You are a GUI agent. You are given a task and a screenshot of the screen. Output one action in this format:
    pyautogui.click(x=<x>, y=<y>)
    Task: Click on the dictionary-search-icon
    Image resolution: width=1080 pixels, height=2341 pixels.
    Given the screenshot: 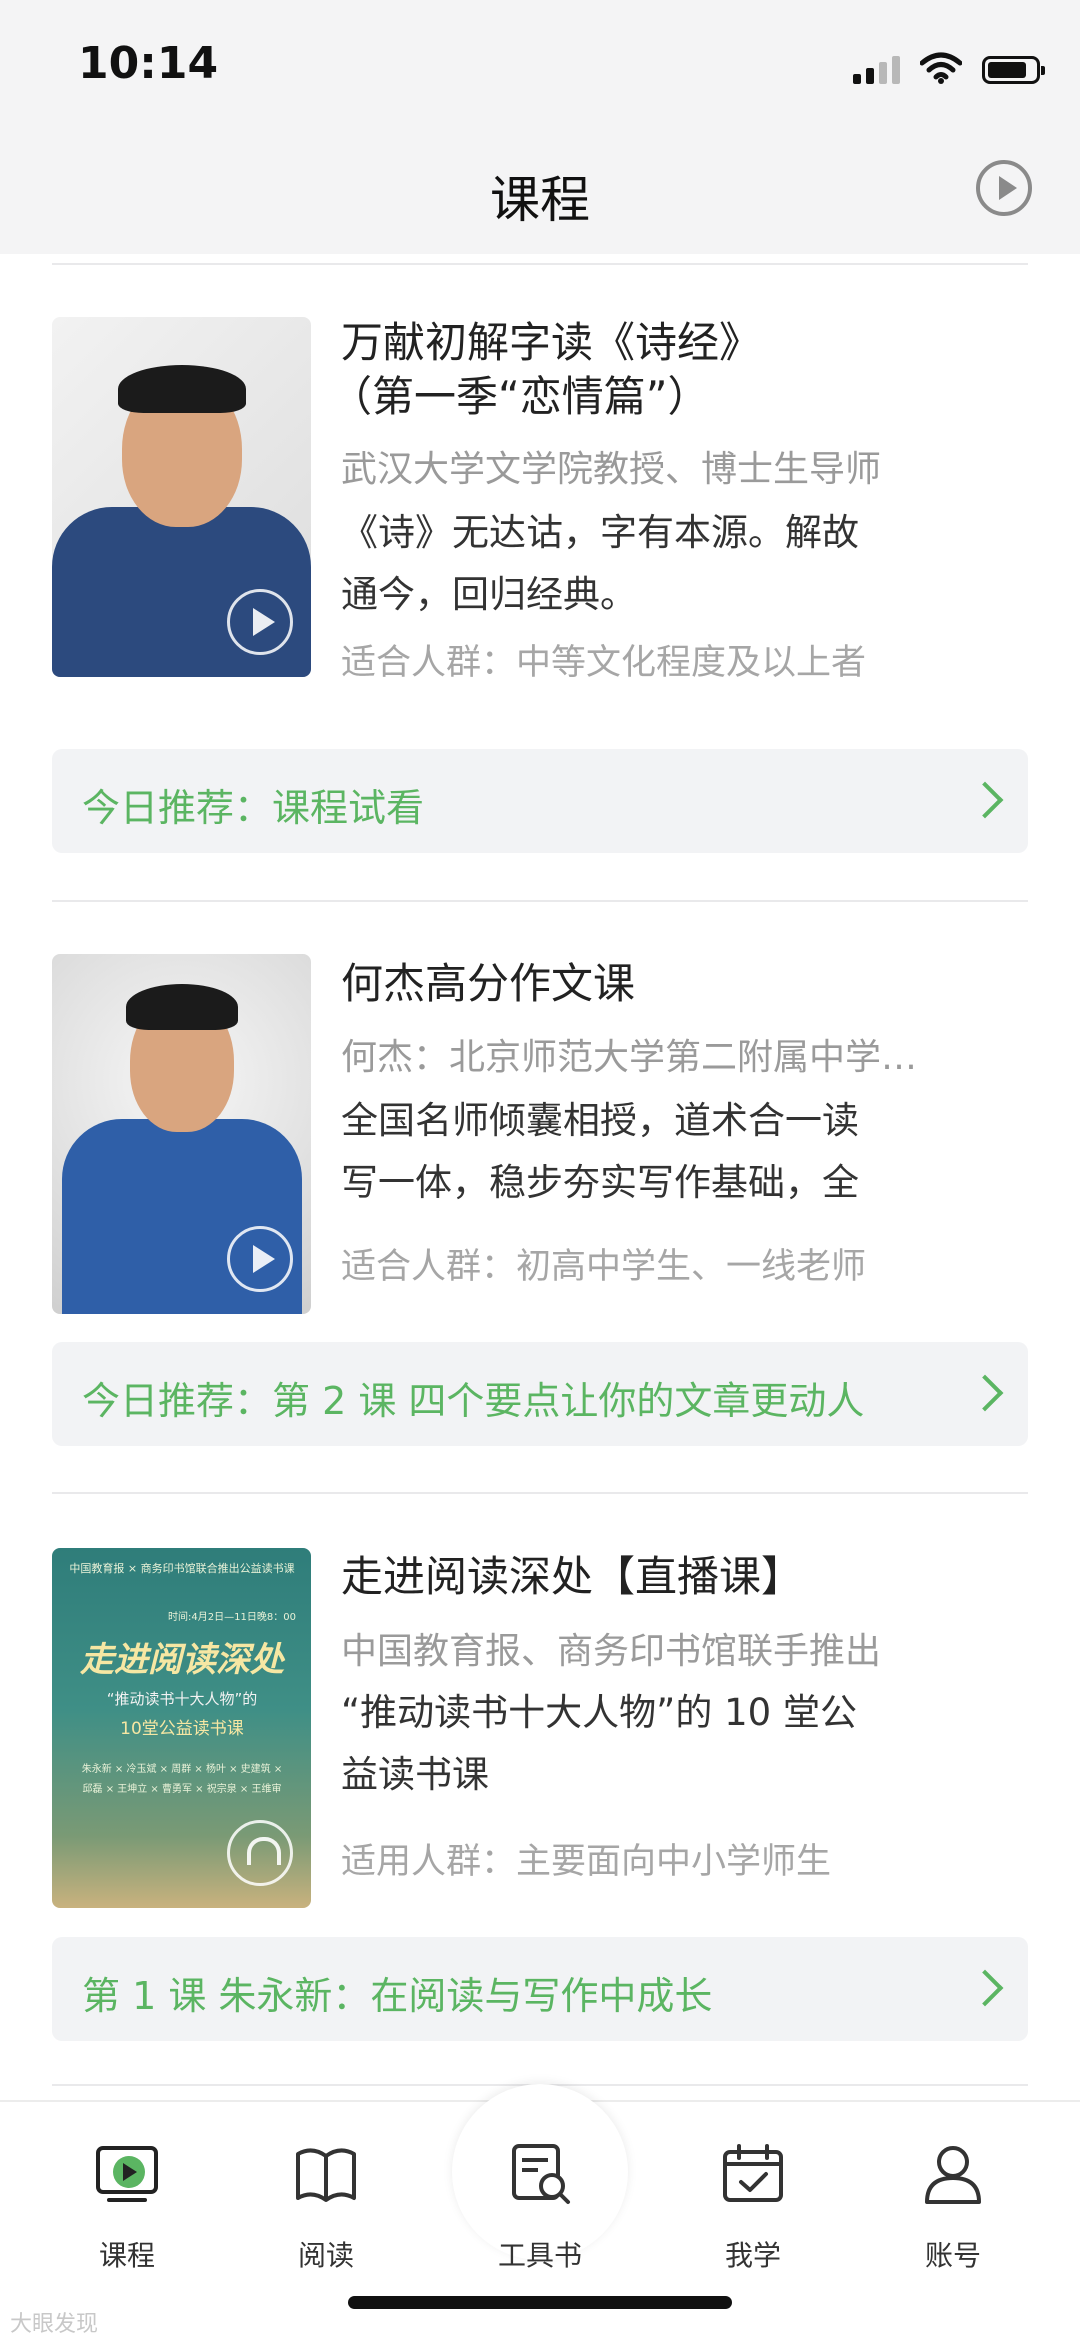 What is the action you would take?
    pyautogui.click(x=541, y=2174)
    